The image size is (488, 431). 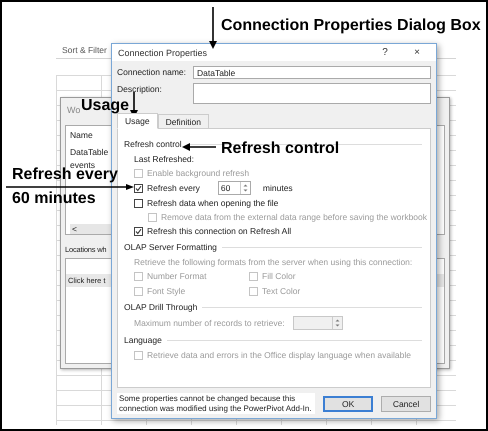 I want to click on dialog-button: Cancel, so click(x=406, y=404).